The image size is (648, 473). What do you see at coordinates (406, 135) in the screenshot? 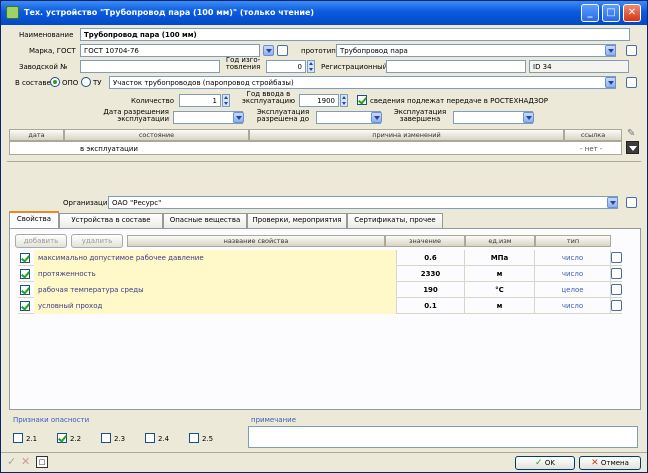
I see `state-col-reason: причина изменений` at bounding box center [406, 135].